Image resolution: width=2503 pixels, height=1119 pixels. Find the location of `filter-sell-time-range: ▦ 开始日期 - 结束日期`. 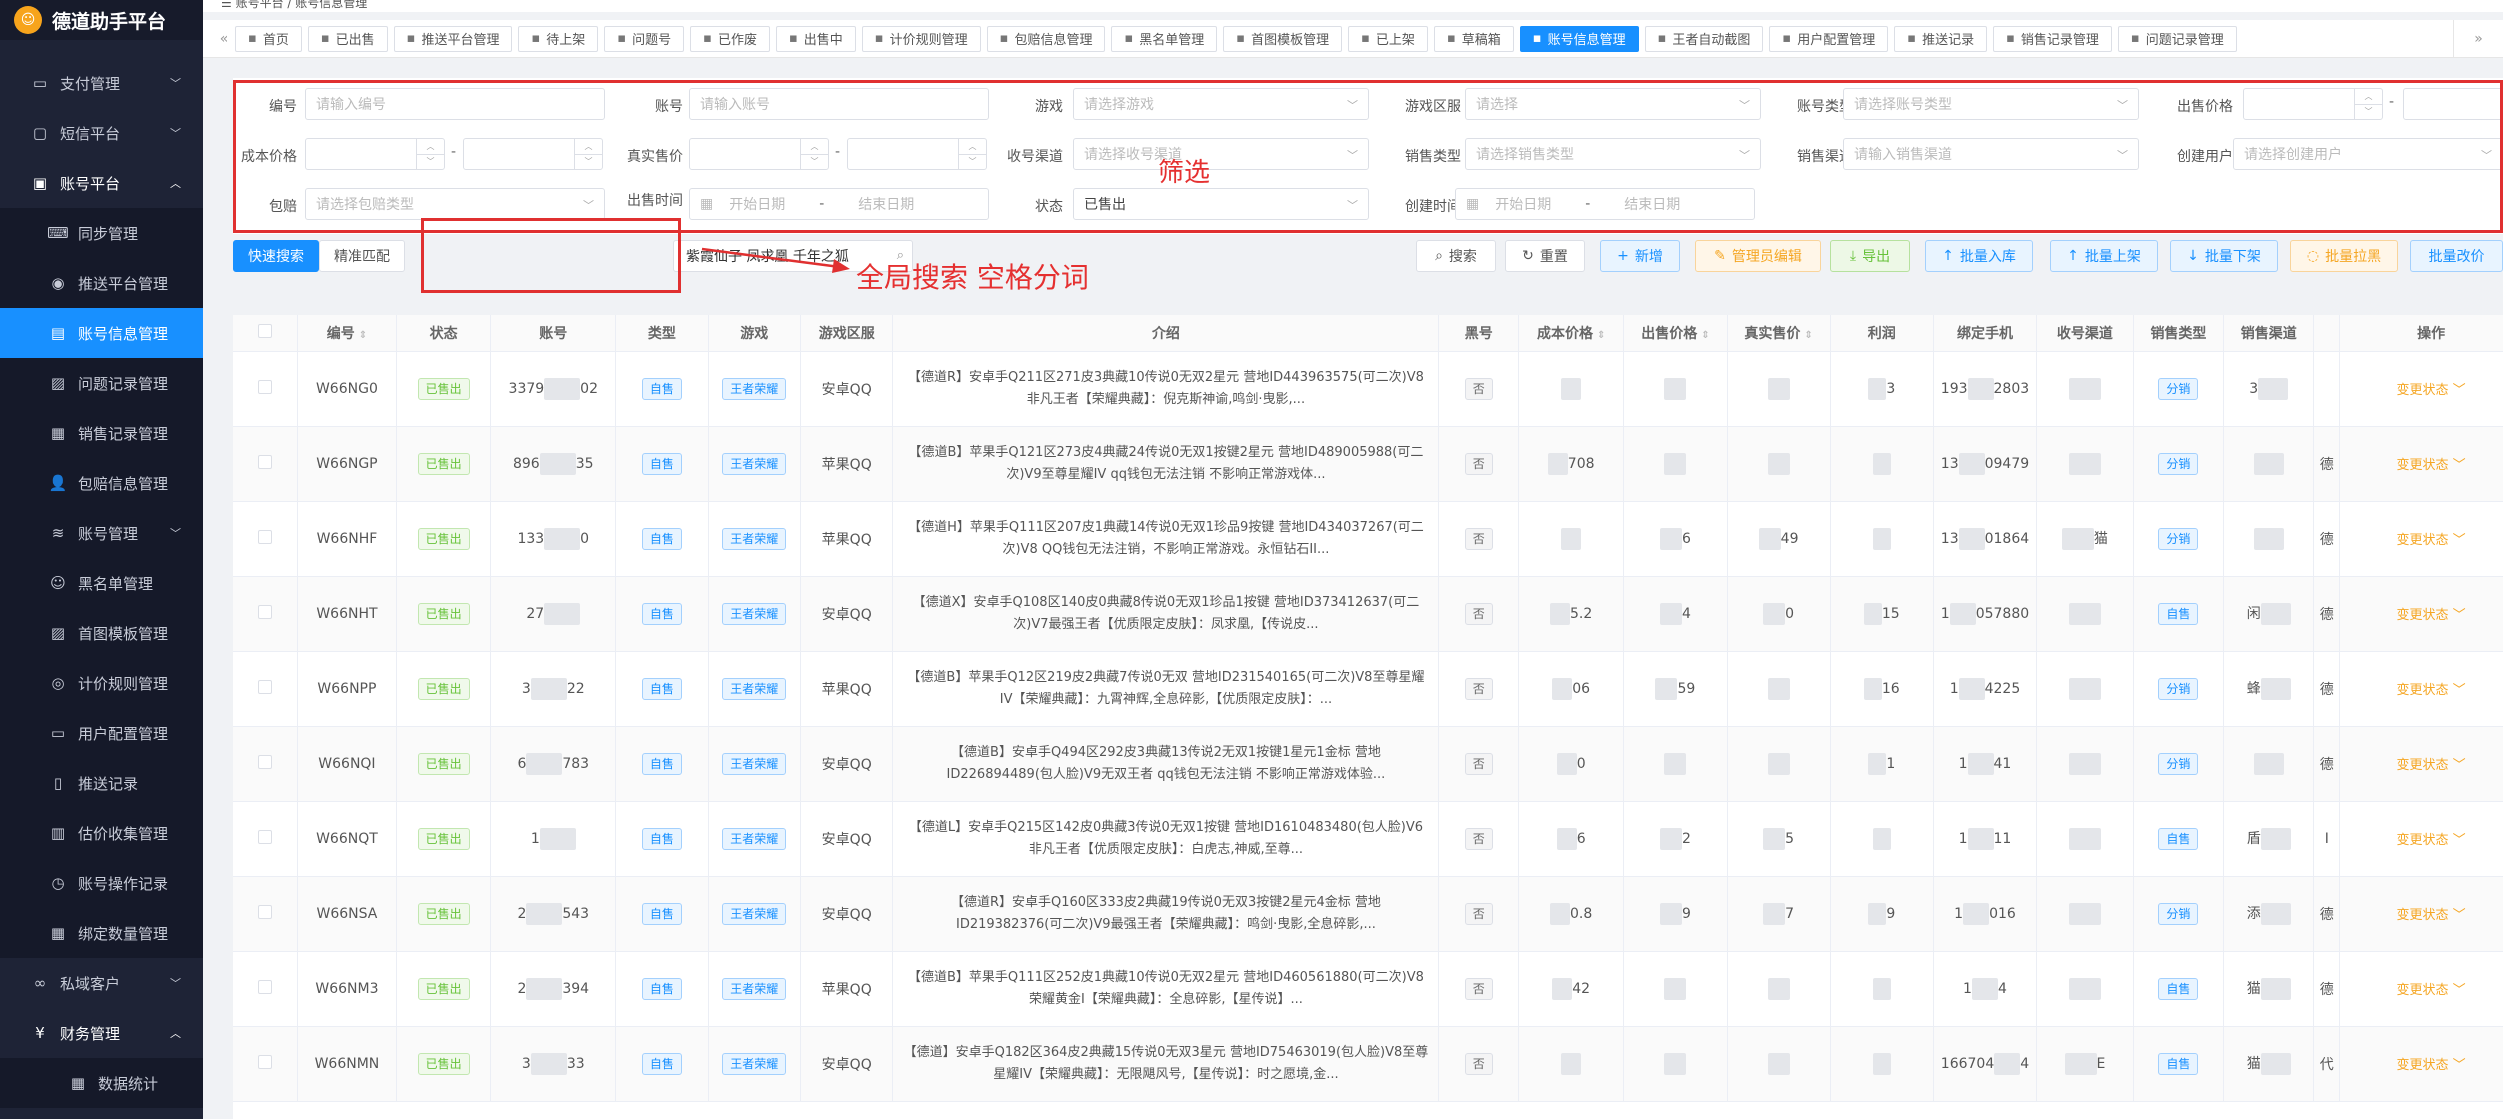

filter-sell-time-range: ▦ 开始日期 - 结束日期 is located at coordinates (839, 204).